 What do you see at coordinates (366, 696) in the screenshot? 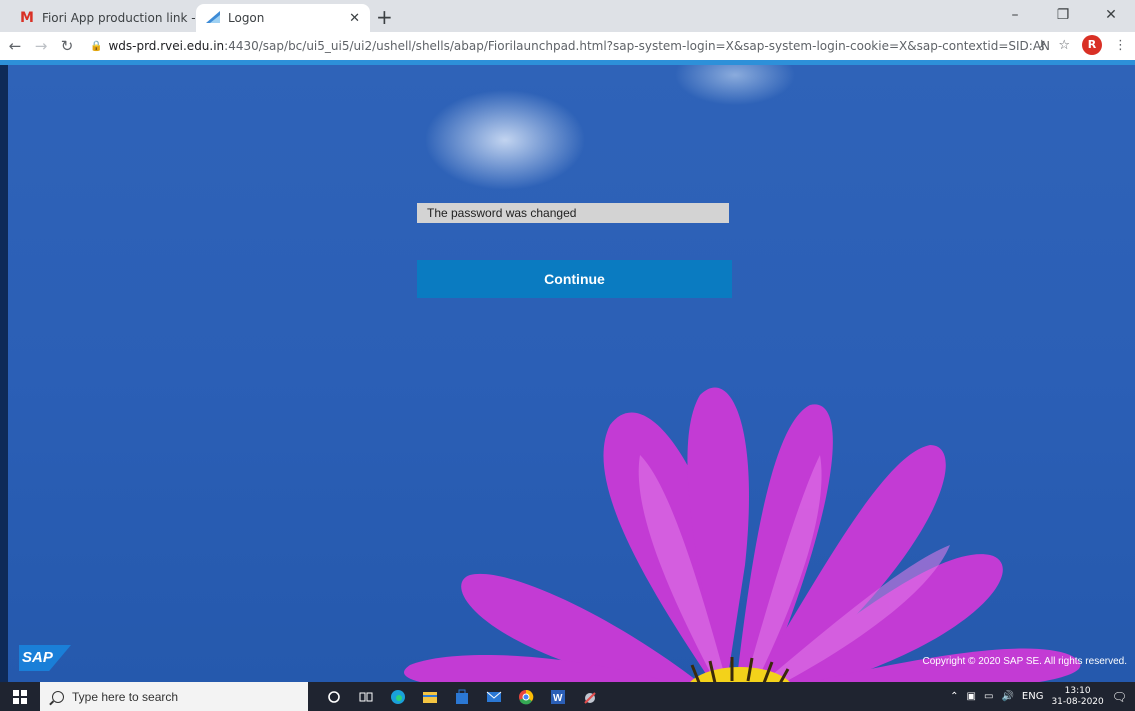
I see `task-view-icon` at bounding box center [366, 696].